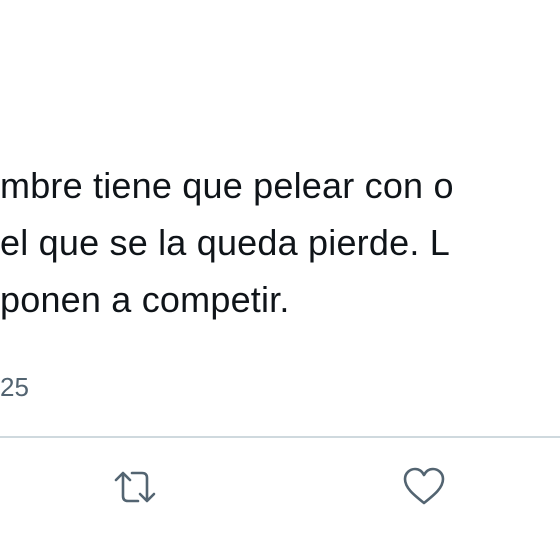  Describe the element at coordinates (14, 387) in the screenshot. I see `tweet-timestamp: 25` at that location.